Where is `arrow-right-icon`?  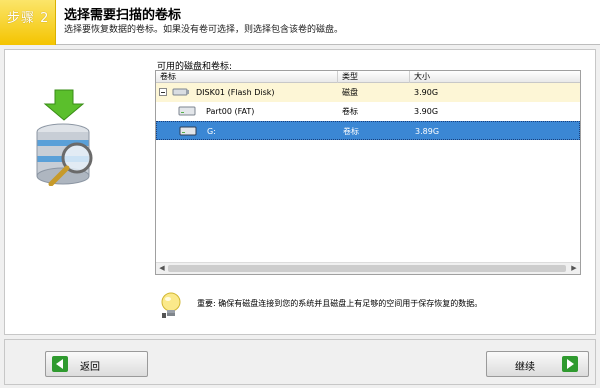 arrow-right-icon is located at coordinates (570, 364).